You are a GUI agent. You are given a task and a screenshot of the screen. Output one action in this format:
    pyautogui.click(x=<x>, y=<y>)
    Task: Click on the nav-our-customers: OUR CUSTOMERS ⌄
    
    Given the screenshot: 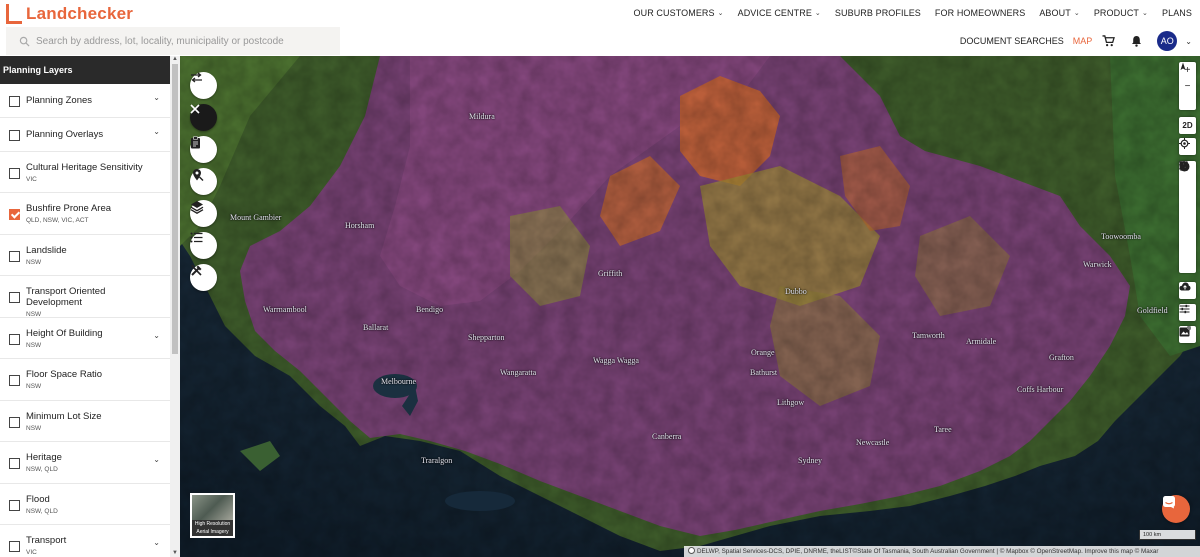 What is the action you would take?
    pyautogui.click(x=679, y=13)
    